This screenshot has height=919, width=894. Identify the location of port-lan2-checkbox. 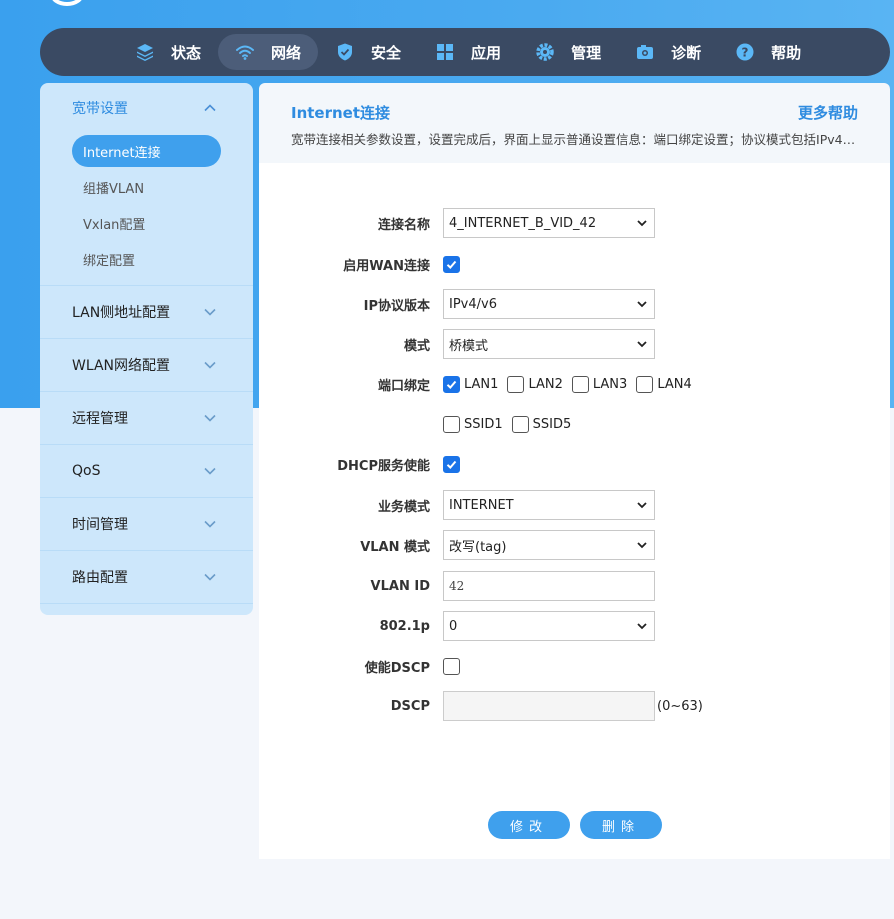
(516, 384).